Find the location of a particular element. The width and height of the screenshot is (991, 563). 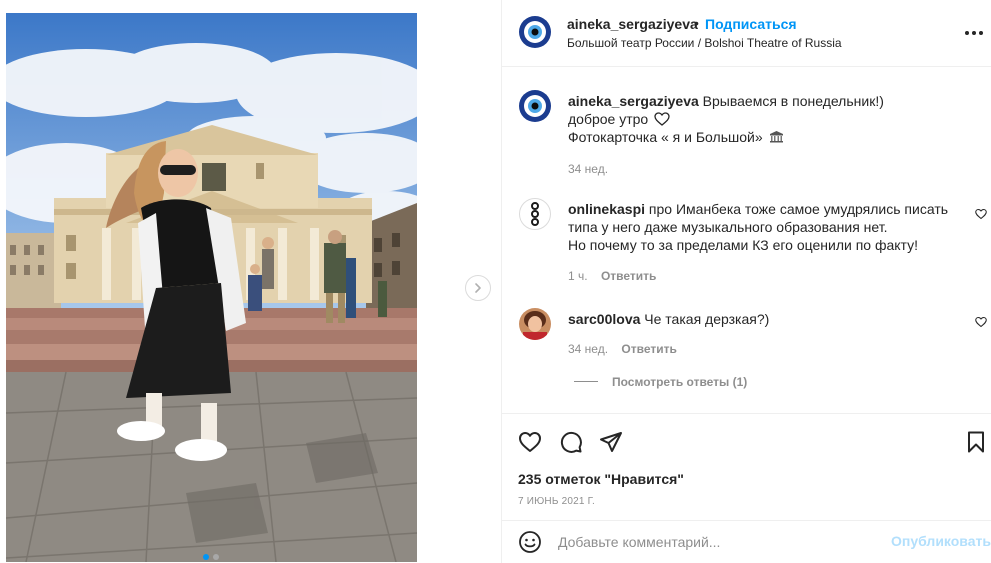

carousel-dot-active is located at coordinates (206, 557).